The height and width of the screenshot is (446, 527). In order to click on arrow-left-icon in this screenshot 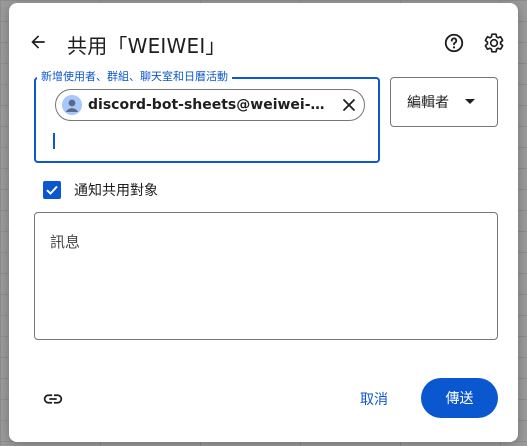, I will do `click(38, 42)`.